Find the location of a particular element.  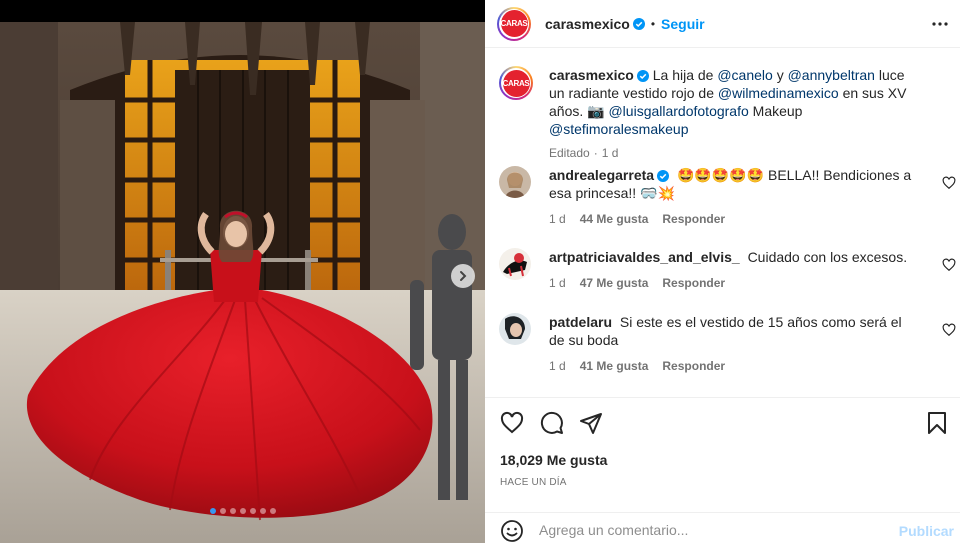

more-options-button is located at coordinates (940, 24).